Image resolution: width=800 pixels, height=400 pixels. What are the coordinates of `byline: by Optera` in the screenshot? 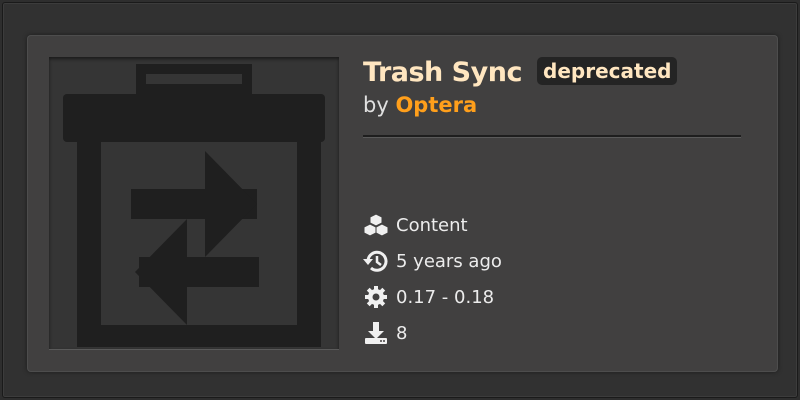 It's located at (420, 105).